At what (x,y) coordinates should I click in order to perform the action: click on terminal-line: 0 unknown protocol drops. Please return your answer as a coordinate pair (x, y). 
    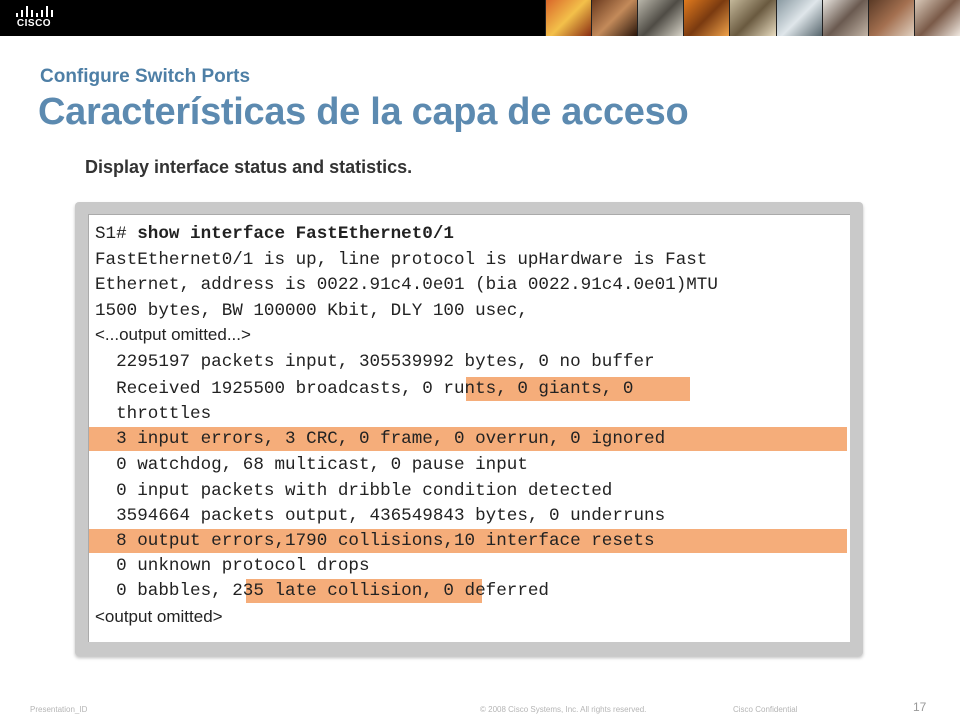
    Looking at the image, I should click on (232, 566).